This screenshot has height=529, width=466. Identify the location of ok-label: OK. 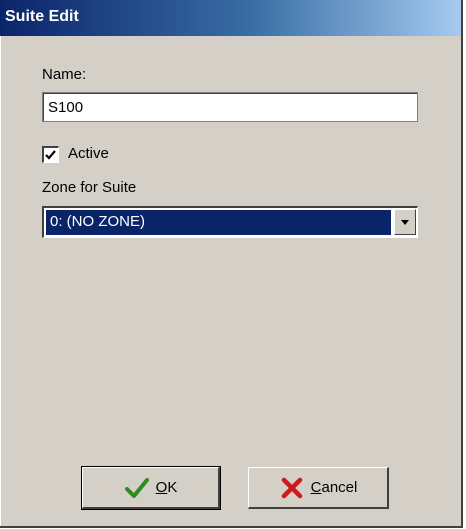
(166, 487).